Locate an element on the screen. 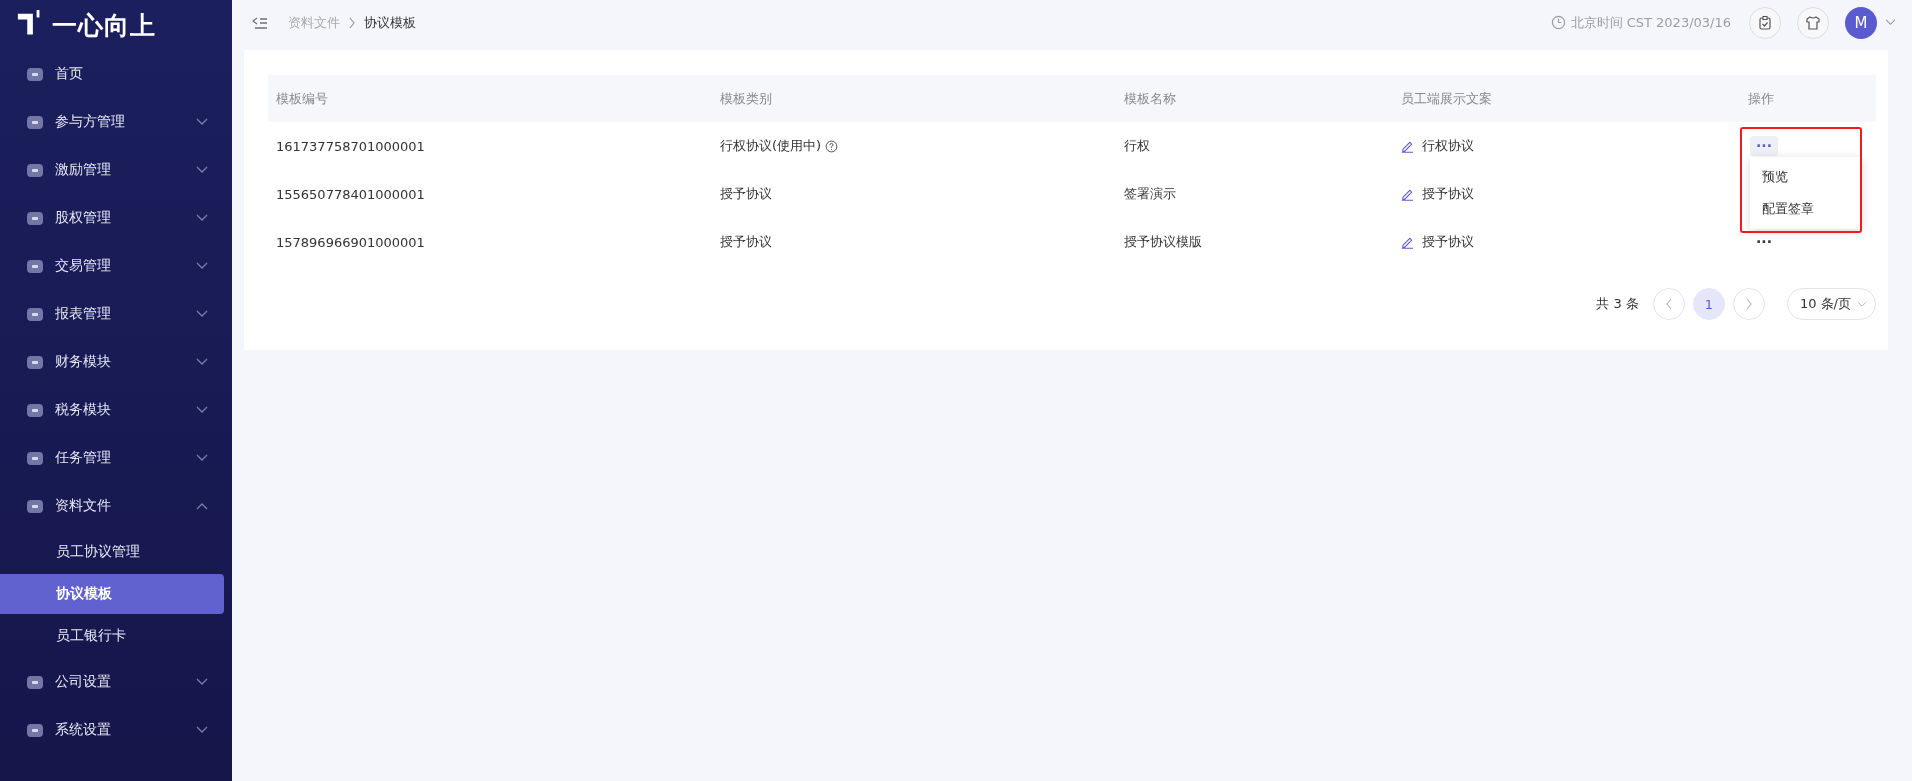 The image size is (1912, 781). nav-item: 资料文件 is located at coordinates (116, 506).